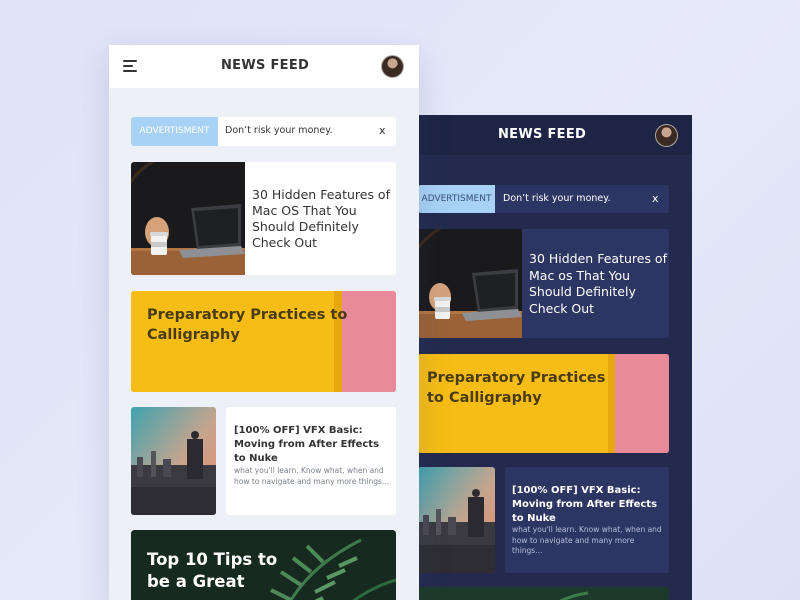 The height and width of the screenshot is (600, 800). What do you see at coordinates (543, 593) in the screenshot?
I see `news-card` at bounding box center [543, 593].